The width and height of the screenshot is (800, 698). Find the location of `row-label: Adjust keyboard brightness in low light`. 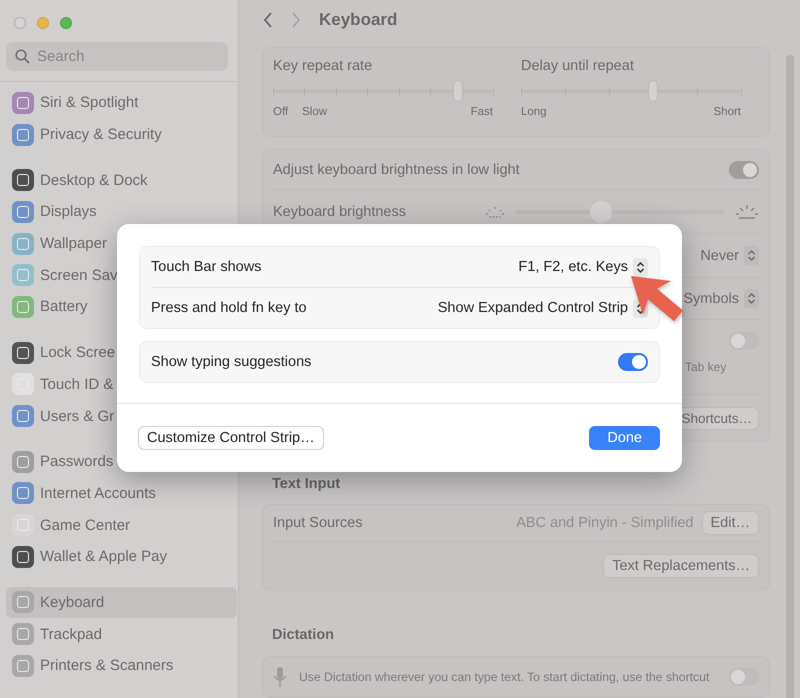

row-label: Adjust keyboard brightness in low light is located at coordinates (396, 170).